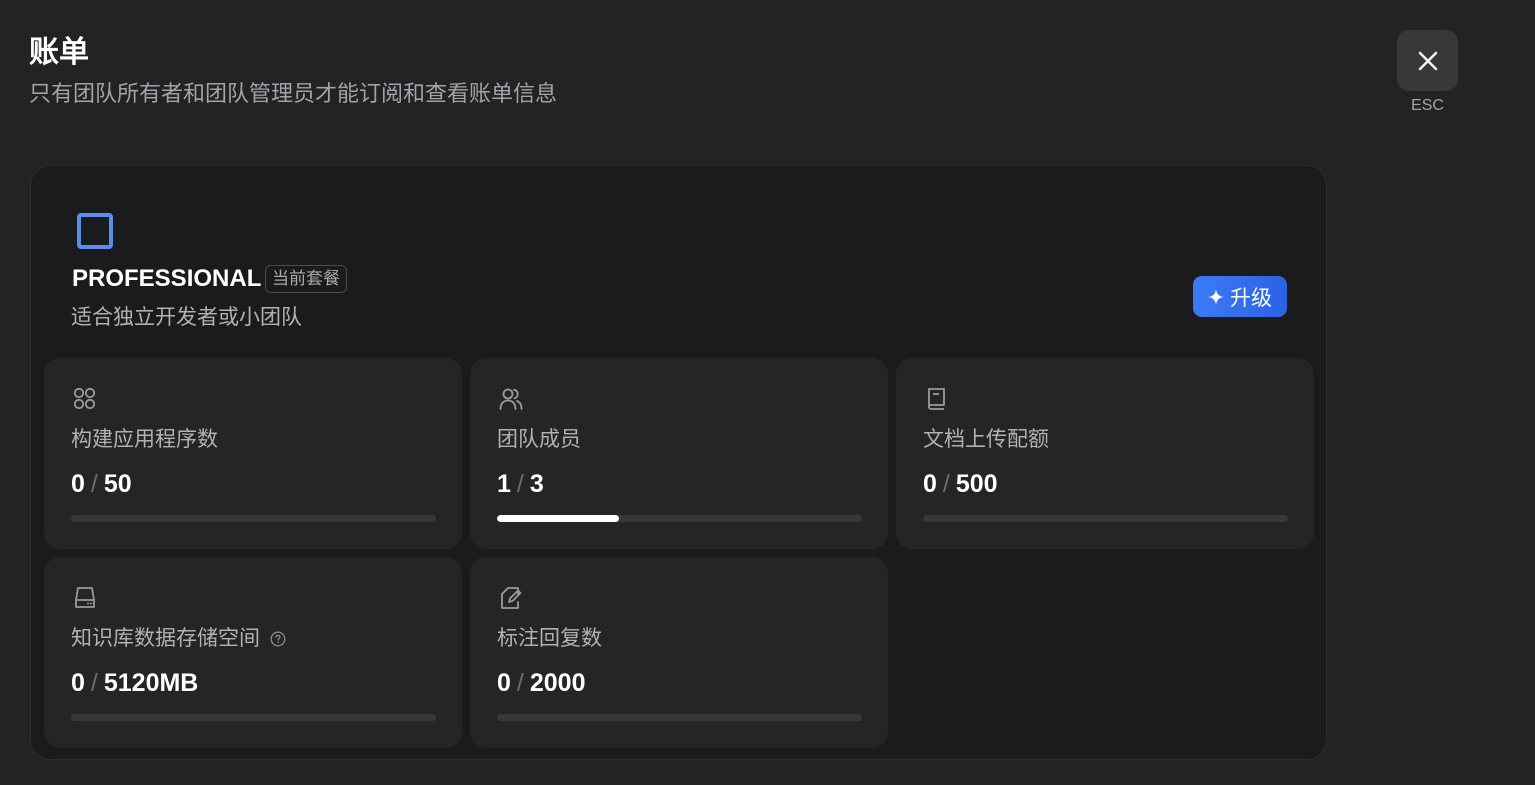 Image resolution: width=1535 pixels, height=785 pixels. I want to click on quota-label: 团队成员, so click(539, 439).